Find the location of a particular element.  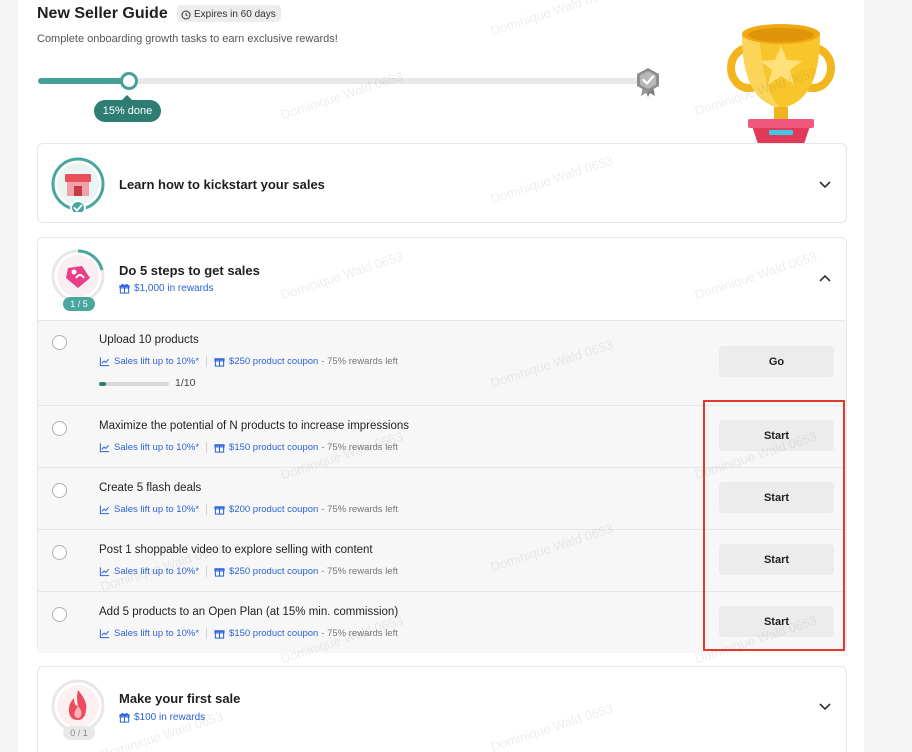

section-title: Do 5 steps to get sales is located at coordinates (189, 270).